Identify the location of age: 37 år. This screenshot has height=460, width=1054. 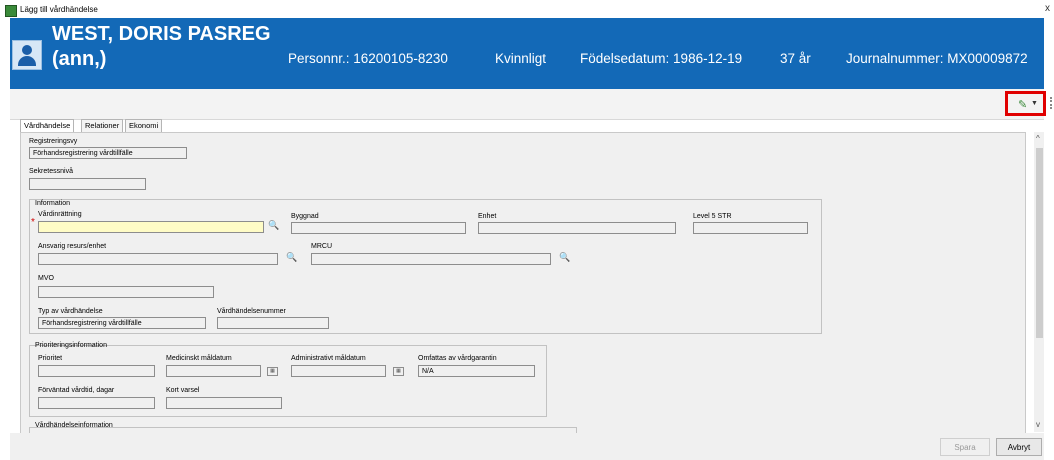
(795, 58).